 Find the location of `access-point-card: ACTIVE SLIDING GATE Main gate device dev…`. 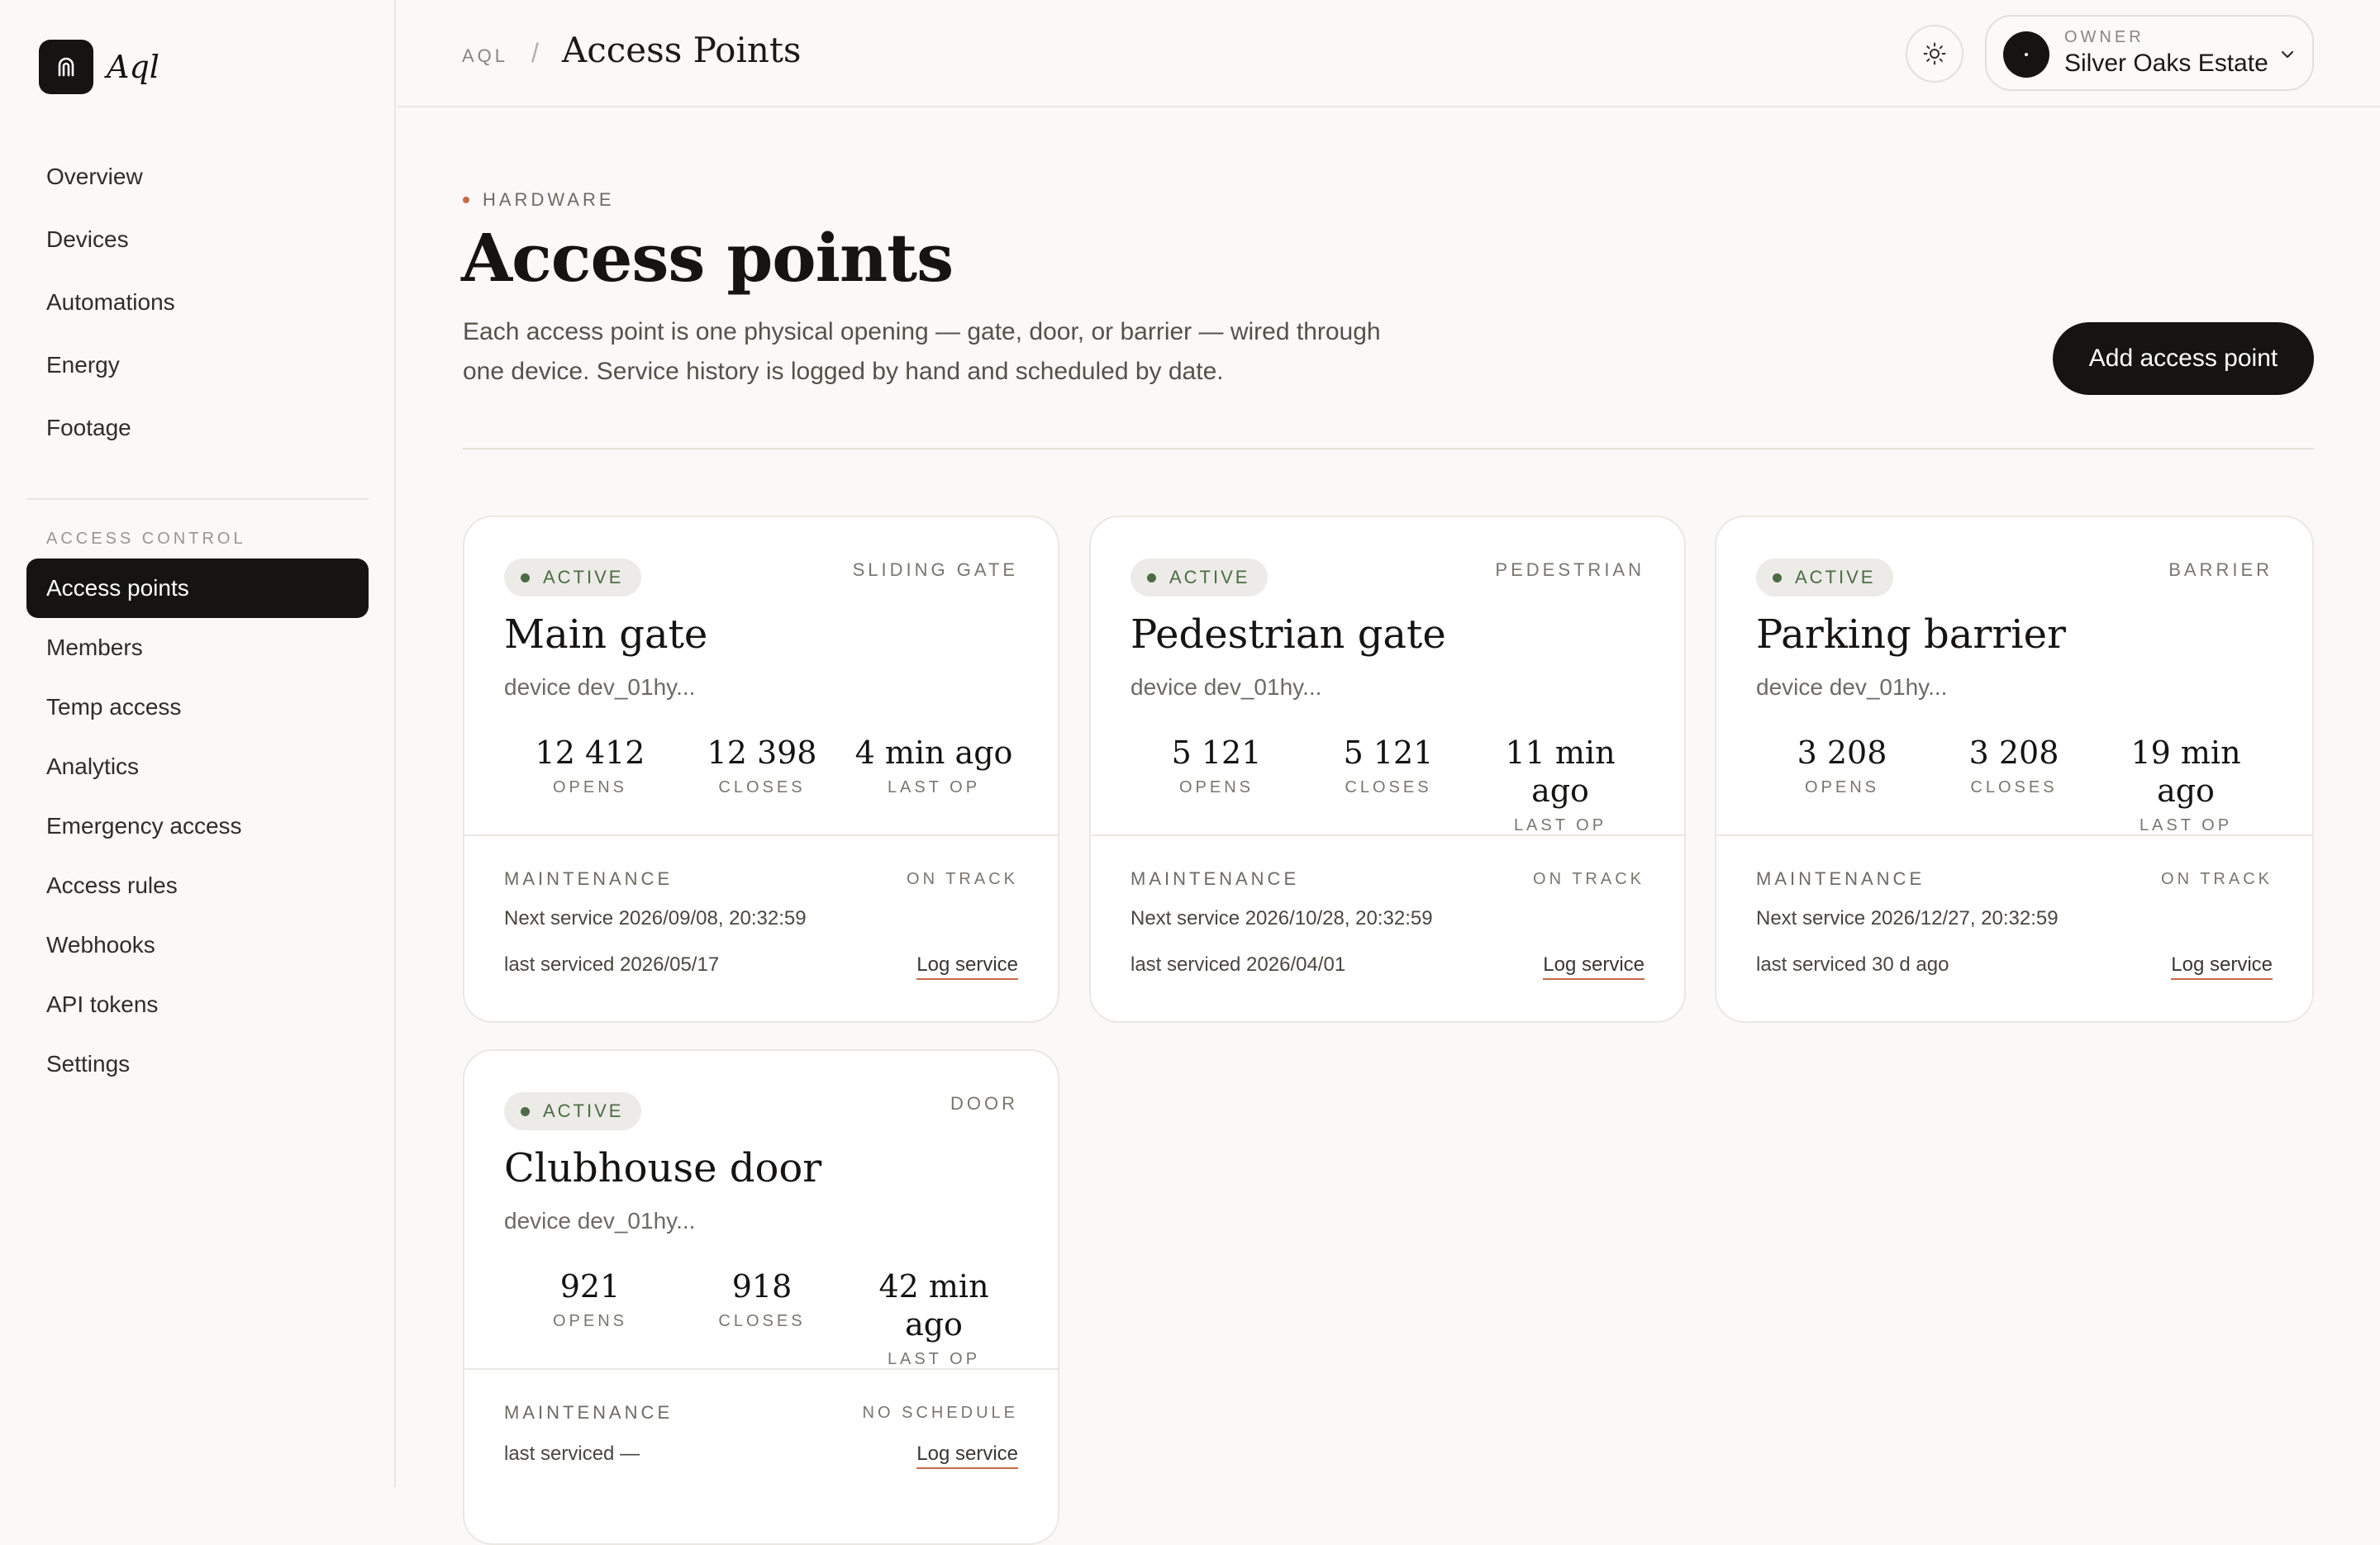

access-point-card: ACTIVE SLIDING GATE Main gate device dev… is located at coordinates (761, 769).